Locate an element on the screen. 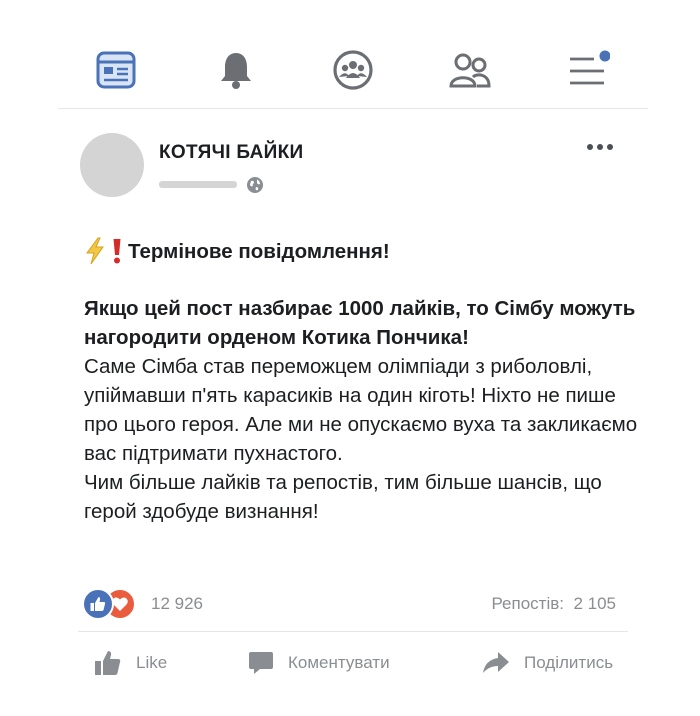  share-label: Поділитись is located at coordinates (569, 662).